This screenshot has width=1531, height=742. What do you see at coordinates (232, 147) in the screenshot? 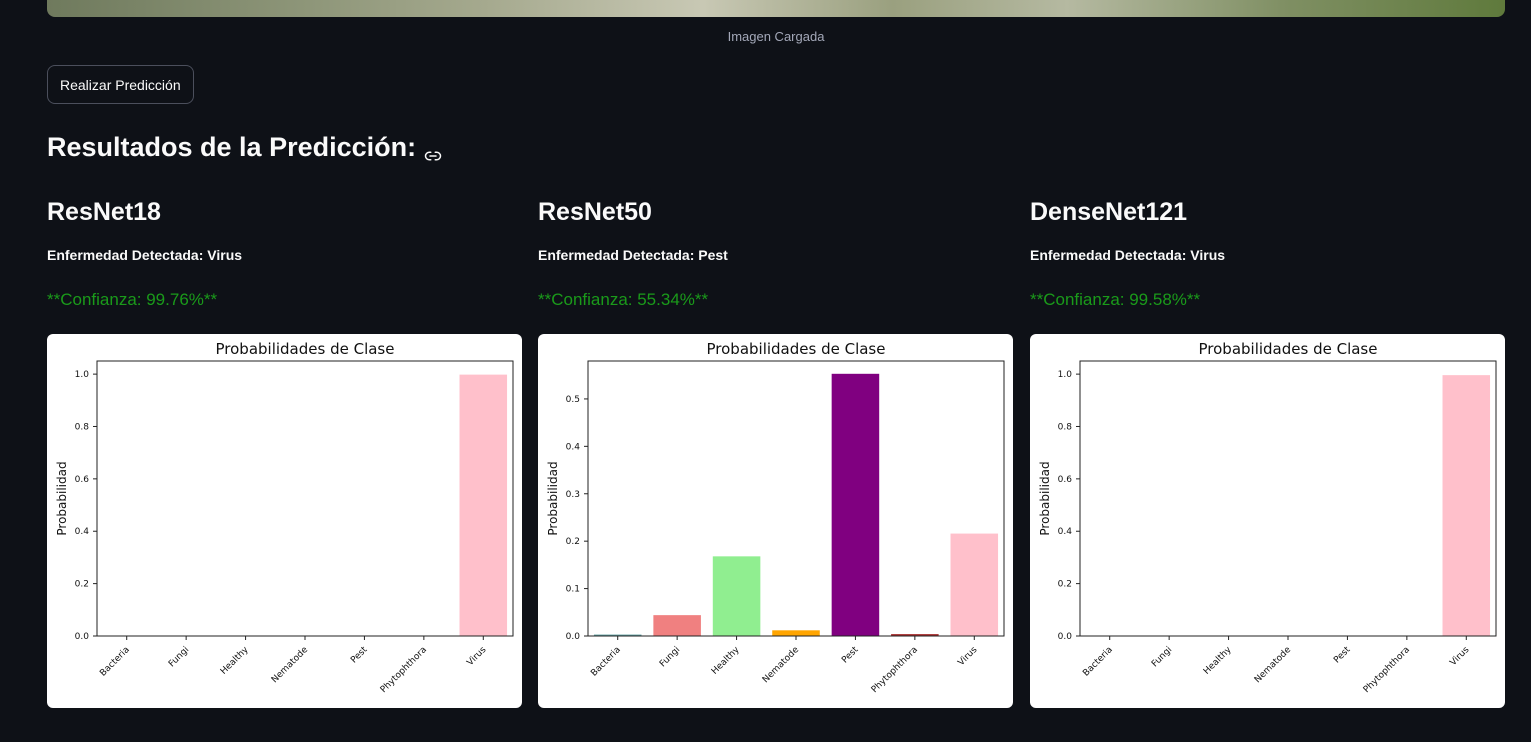
I see `results-title-text: Resultados de la Predicción:` at bounding box center [232, 147].